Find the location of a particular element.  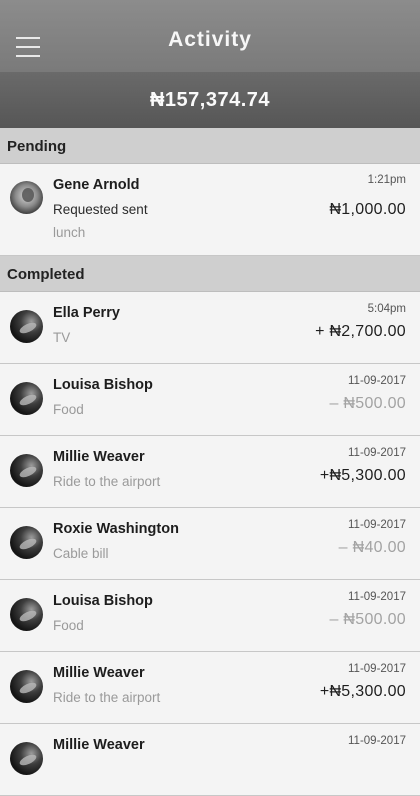

section-header-pending: Pending is located at coordinates (210, 146).